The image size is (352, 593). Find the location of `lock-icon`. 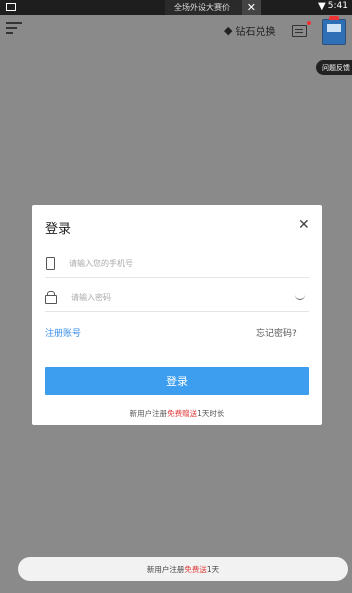

lock-icon is located at coordinates (51, 297).